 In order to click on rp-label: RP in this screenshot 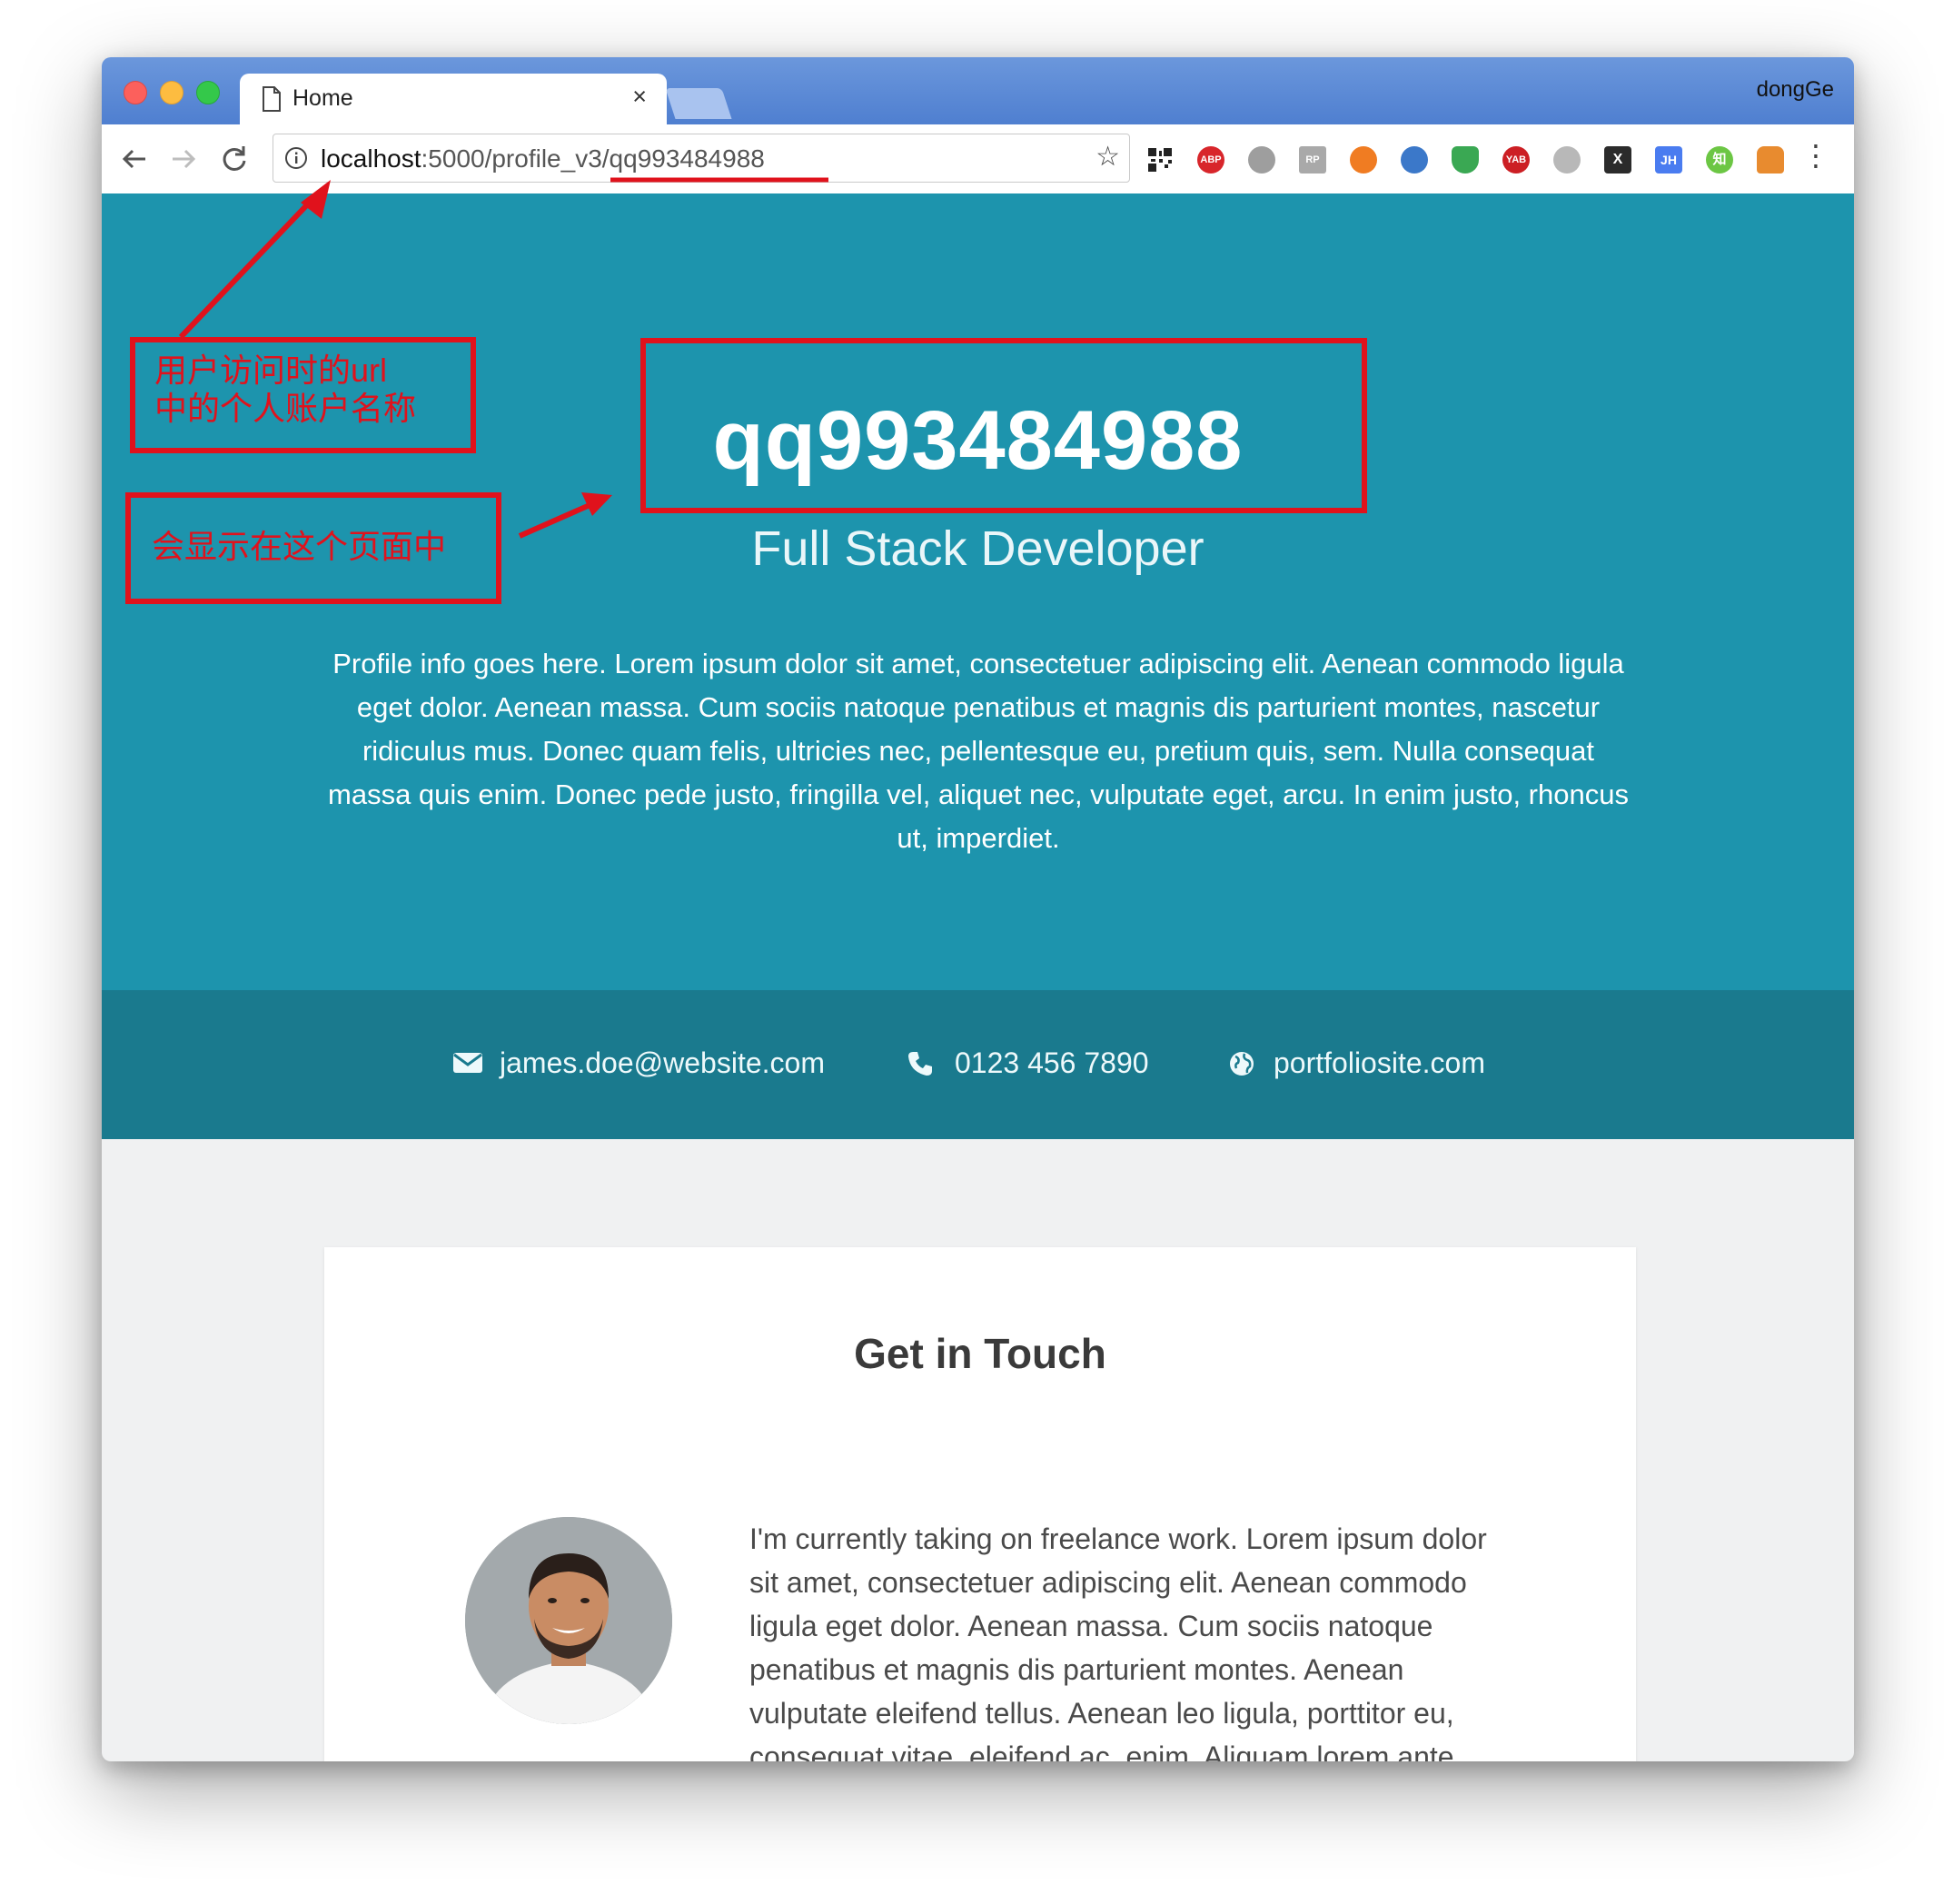, I will do `click(1312, 159)`.